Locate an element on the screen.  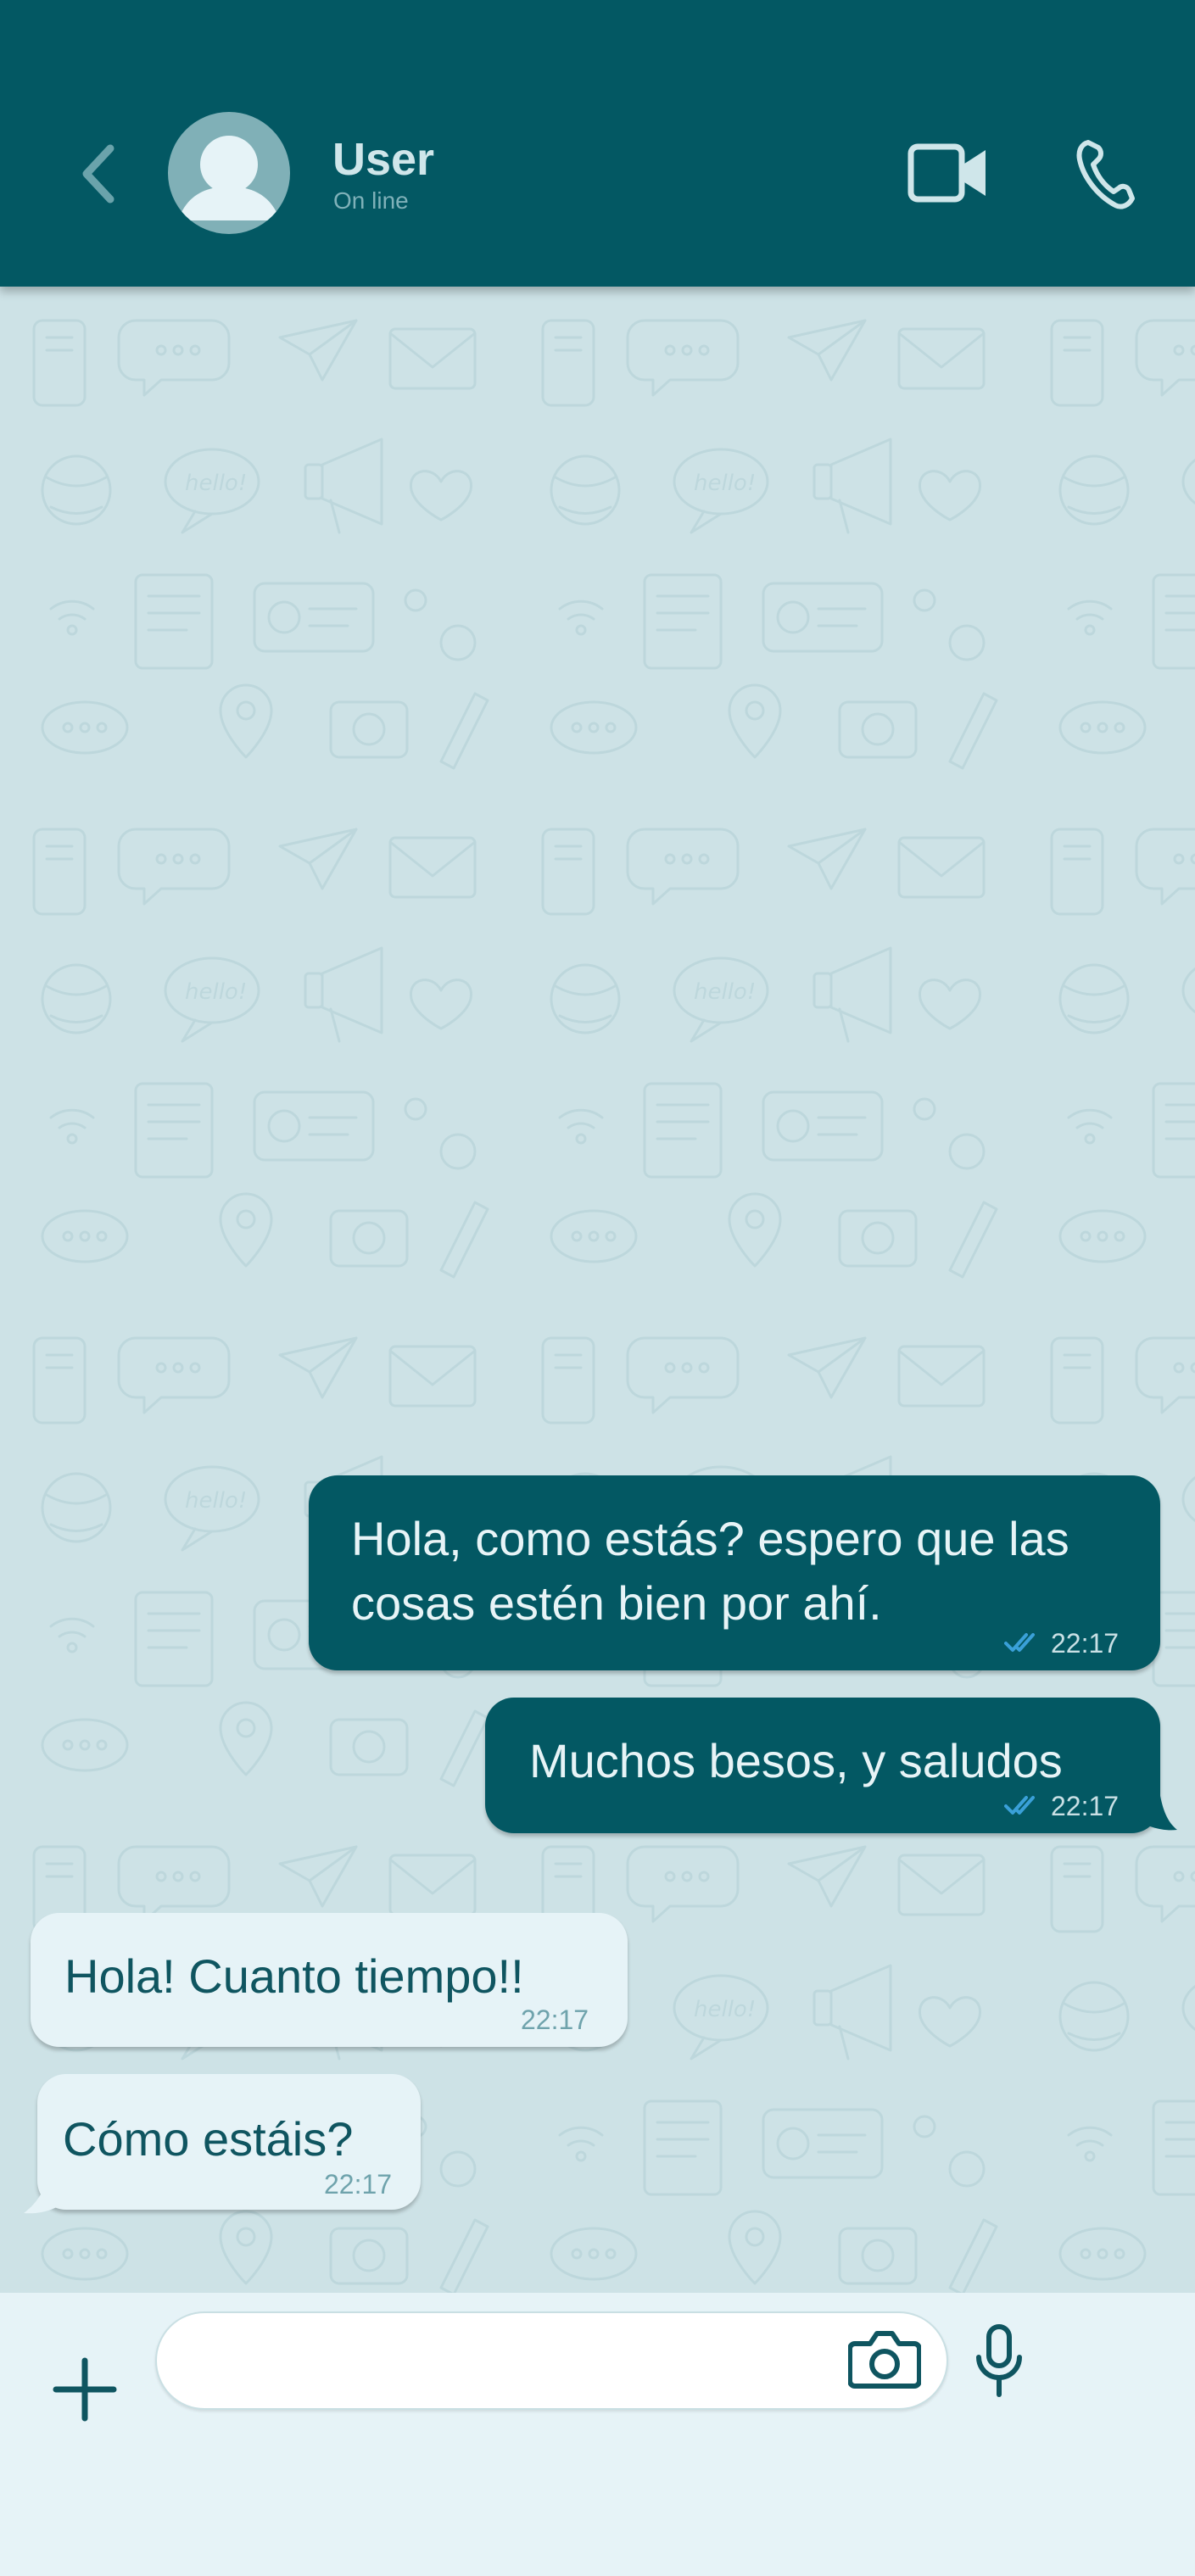
avatar is located at coordinates (229, 173).